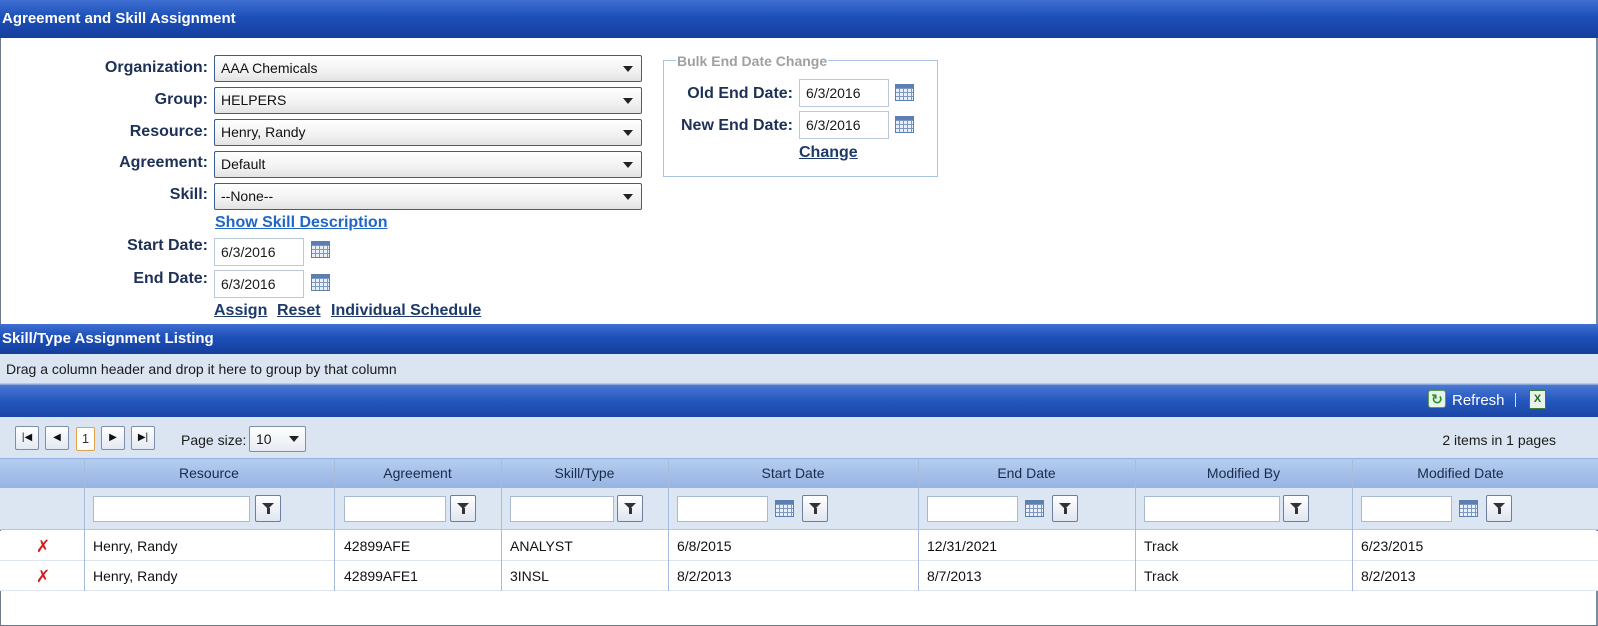 The height and width of the screenshot is (626, 1598). What do you see at coordinates (301, 223) in the screenshot?
I see `show-skill-description-link: Show Skill Description` at bounding box center [301, 223].